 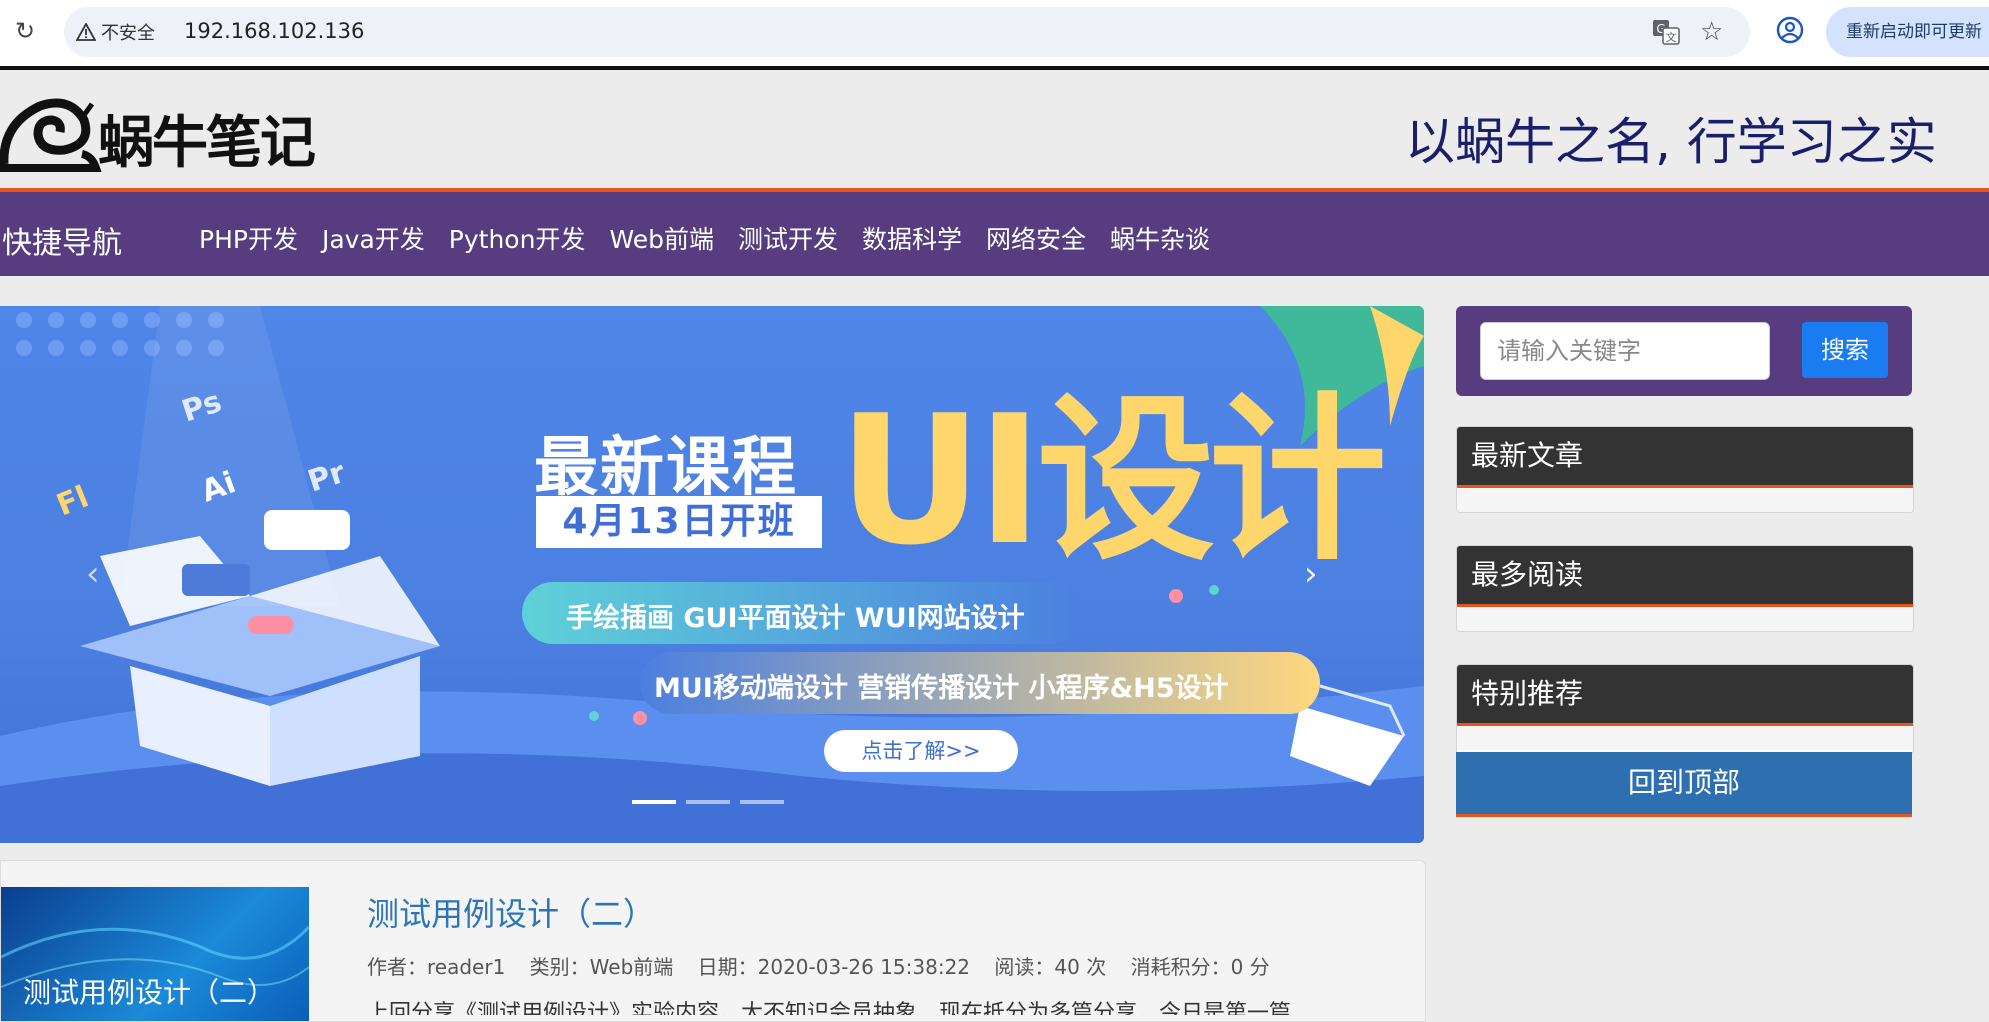 What do you see at coordinates (1711, 32) in the screenshot?
I see `star-icon: ☆` at bounding box center [1711, 32].